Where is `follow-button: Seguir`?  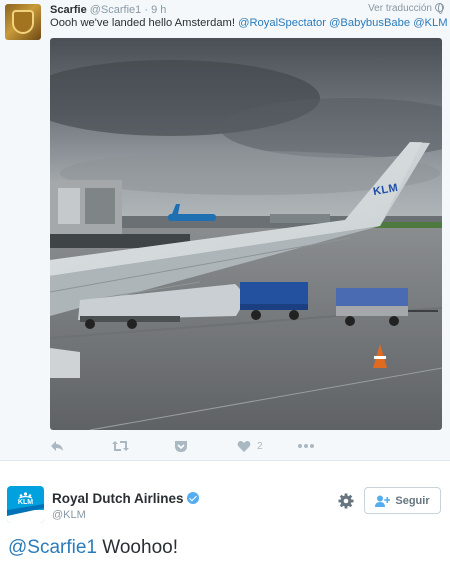 follow-button: Seguir is located at coordinates (402, 500).